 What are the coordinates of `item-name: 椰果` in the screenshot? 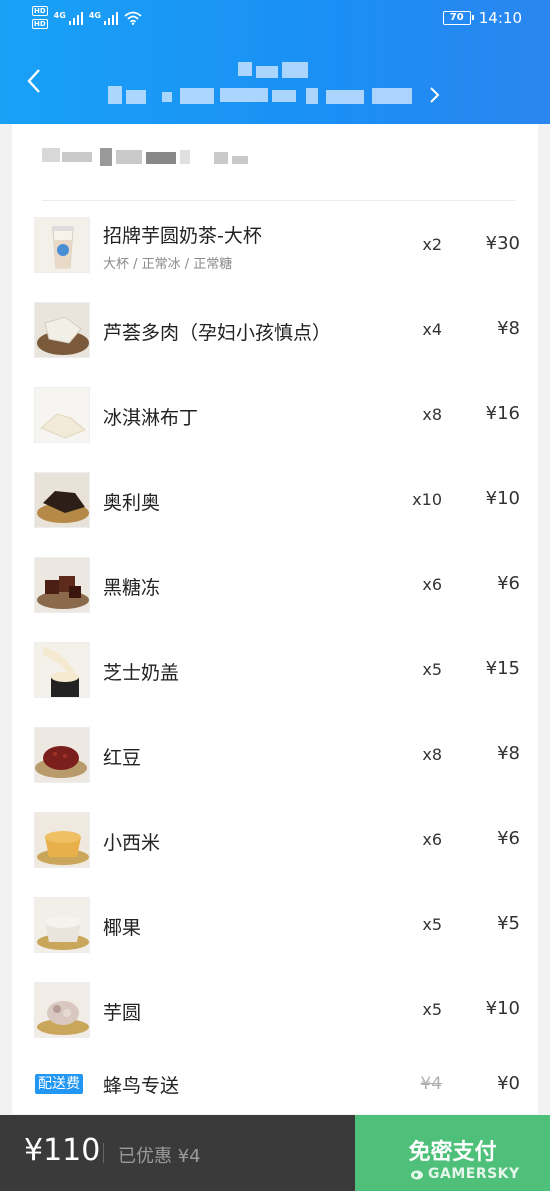 It's located at (122, 928).